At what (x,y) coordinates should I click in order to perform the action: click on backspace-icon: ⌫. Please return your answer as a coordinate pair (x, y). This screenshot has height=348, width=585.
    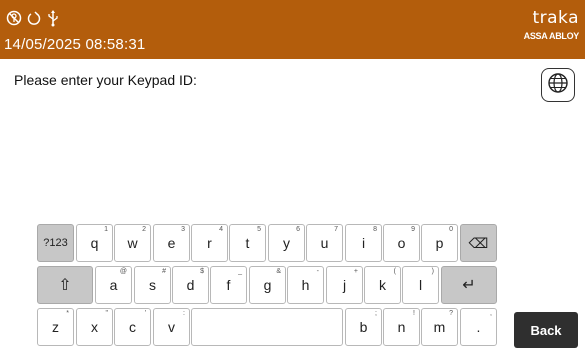
    Looking at the image, I should click on (478, 242).